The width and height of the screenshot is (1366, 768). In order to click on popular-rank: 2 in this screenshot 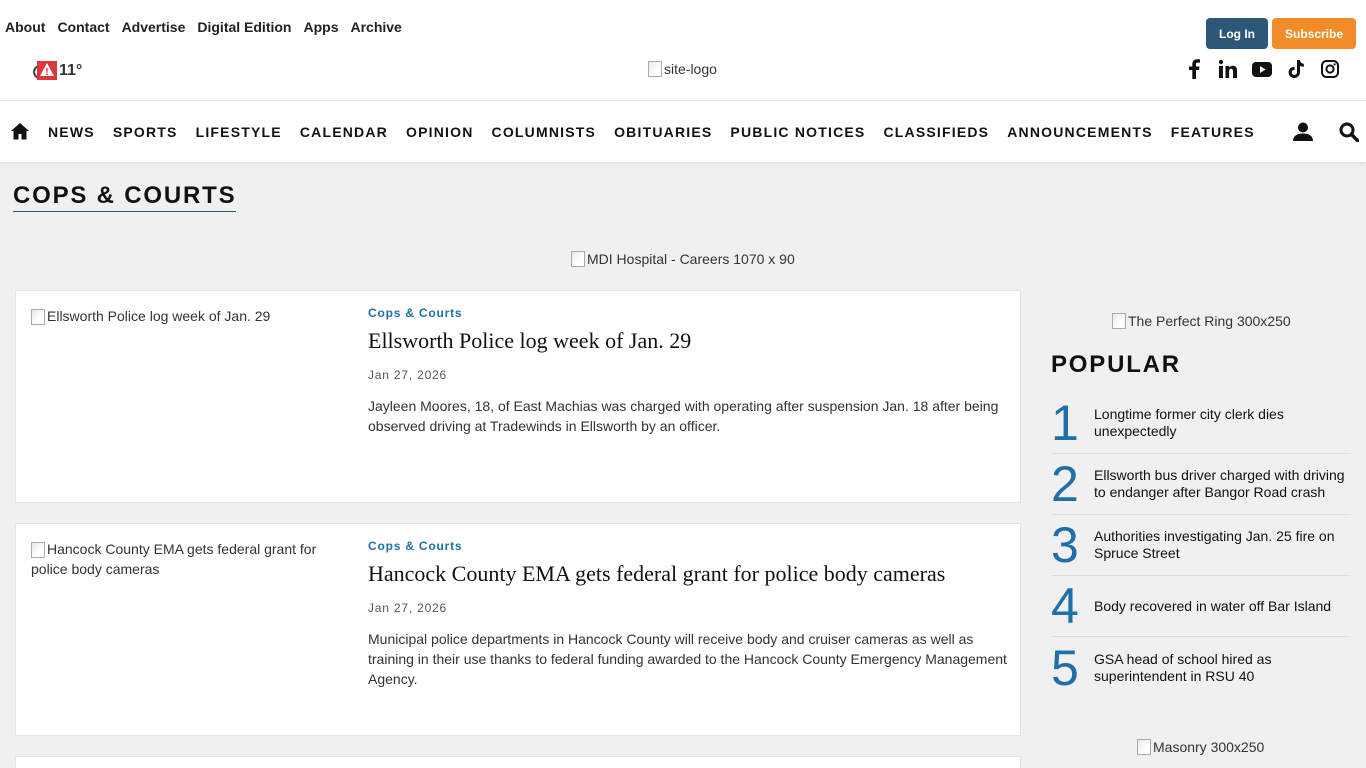, I will do `click(1065, 484)`.